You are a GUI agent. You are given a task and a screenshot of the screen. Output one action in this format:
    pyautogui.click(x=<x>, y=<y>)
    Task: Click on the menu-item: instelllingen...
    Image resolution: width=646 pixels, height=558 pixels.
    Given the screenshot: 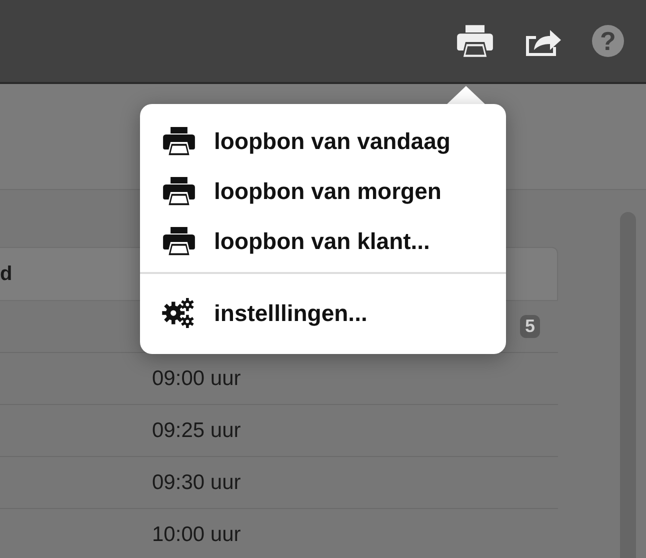 What is the action you would take?
    pyautogui.click(x=323, y=313)
    